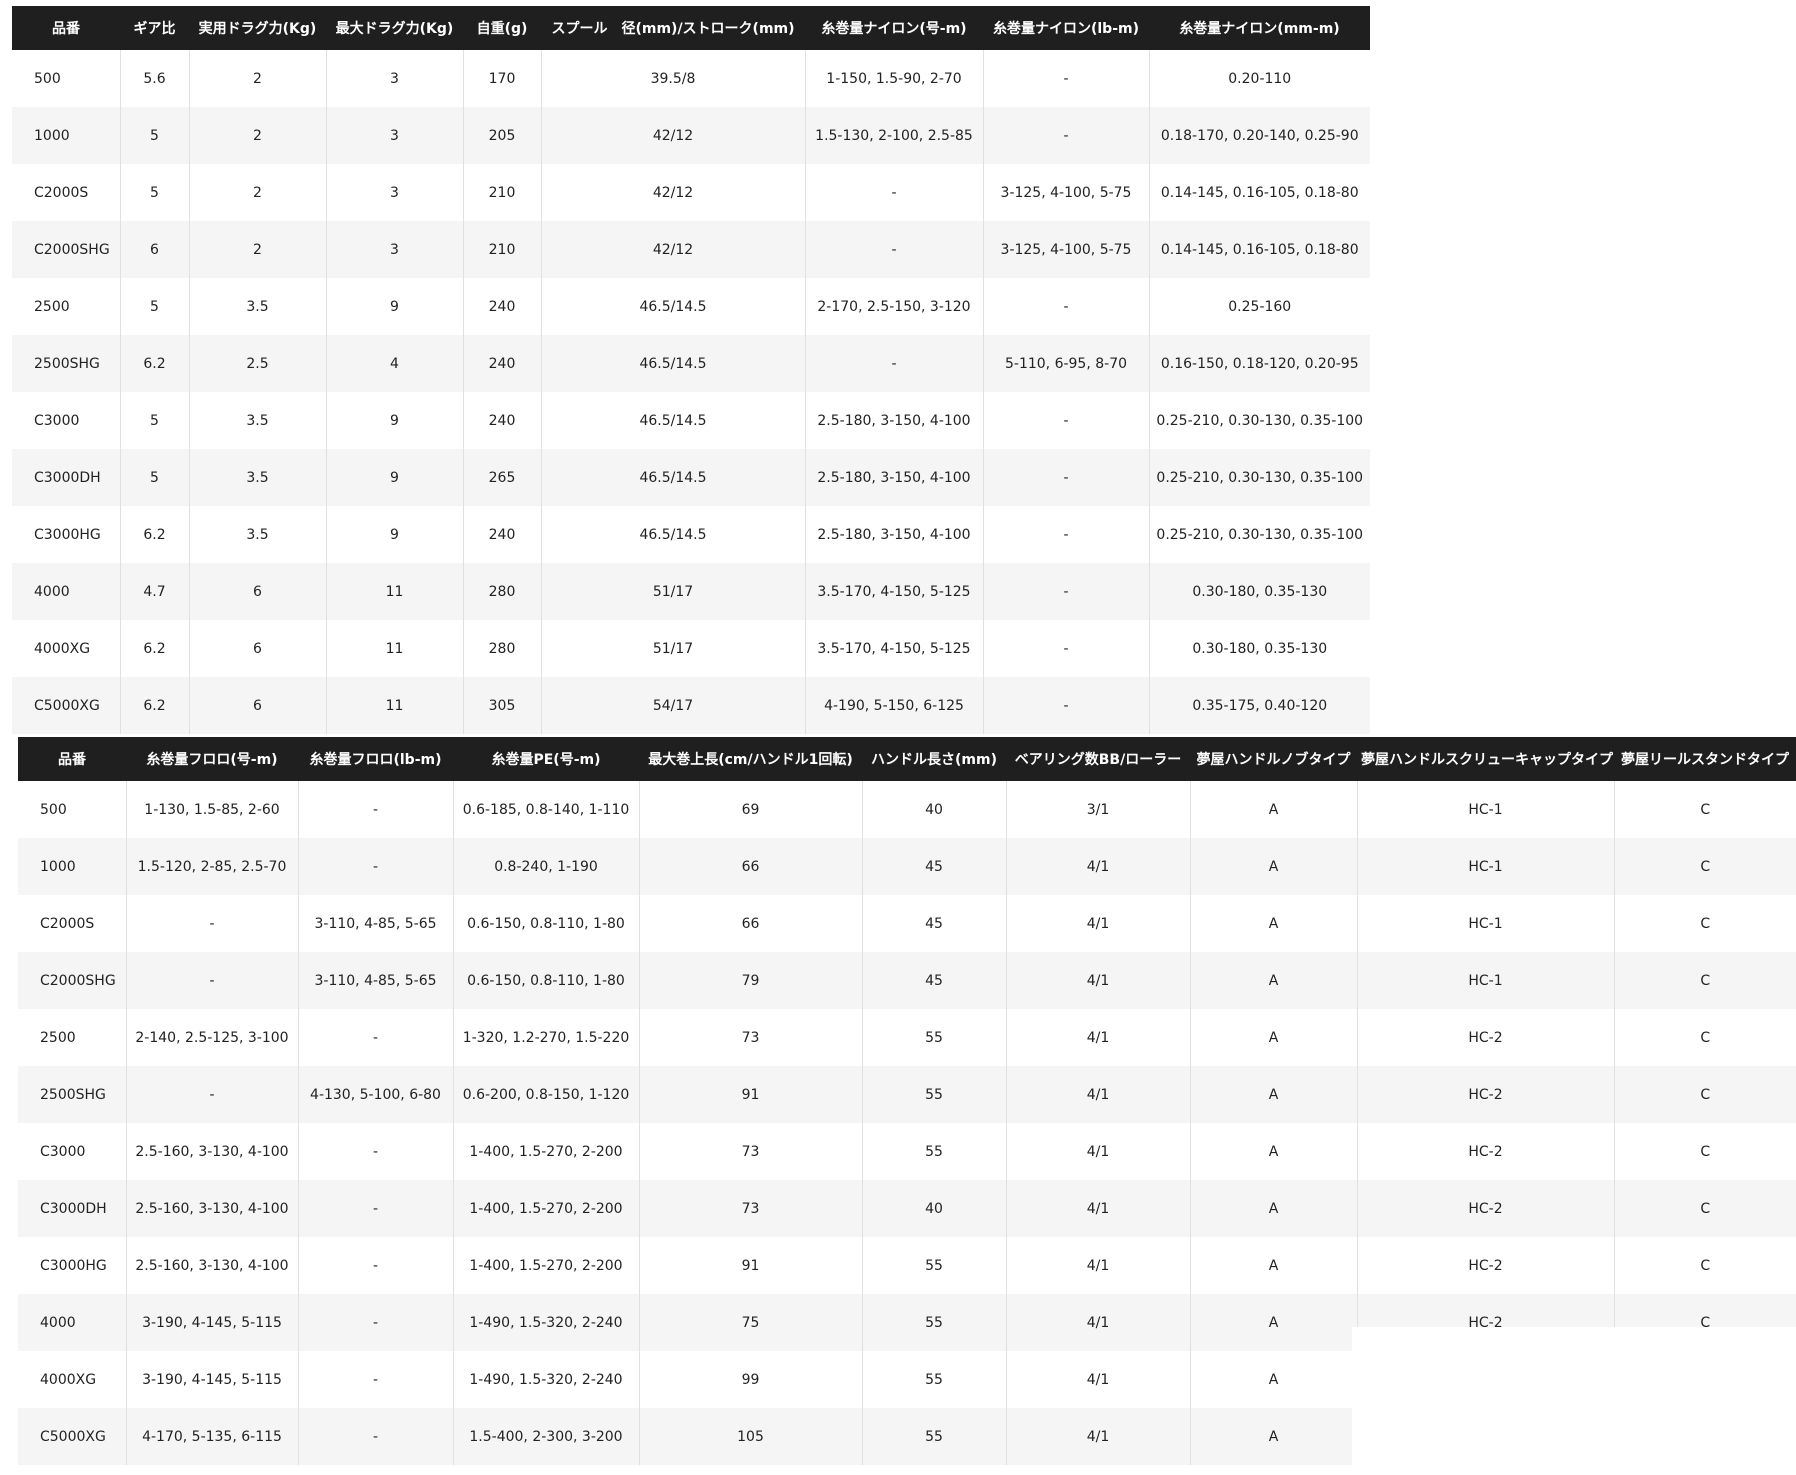 Image resolution: width=1796 pixels, height=1475 pixels. What do you see at coordinates (894, 135) in the screenshot?
I see `table-cell: 1.5-130, 2-100, 2.5-85` at bounding box center [894, 135].